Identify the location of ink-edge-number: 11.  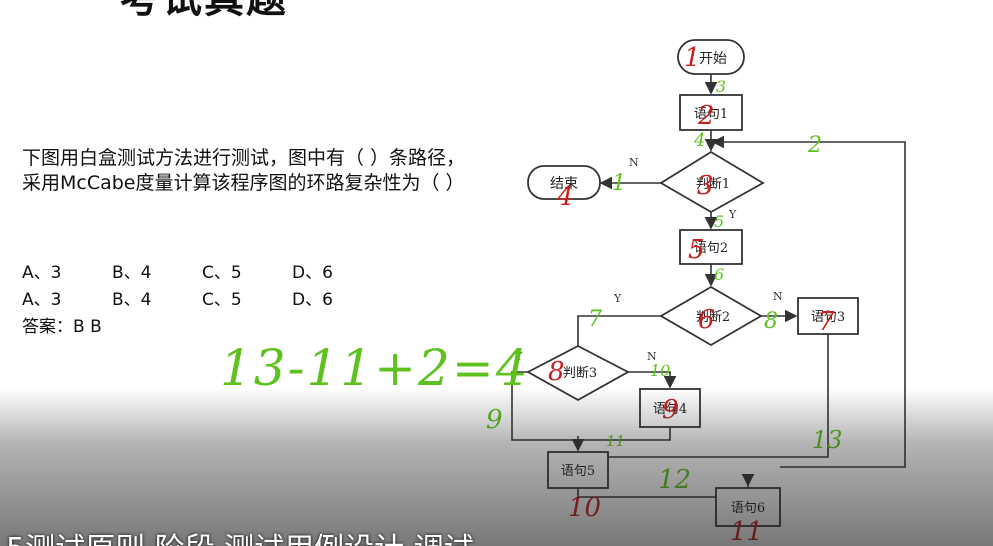
(615, 441).